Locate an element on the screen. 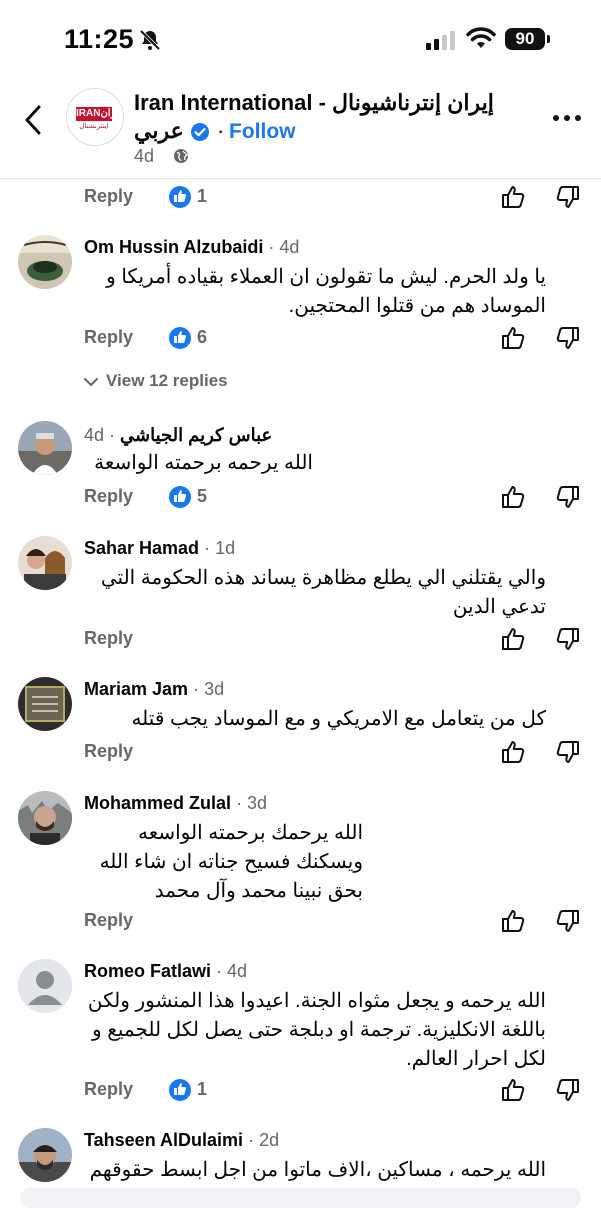  comment-line: لكل احرار العالم. is located at coordinates (476, 1059).